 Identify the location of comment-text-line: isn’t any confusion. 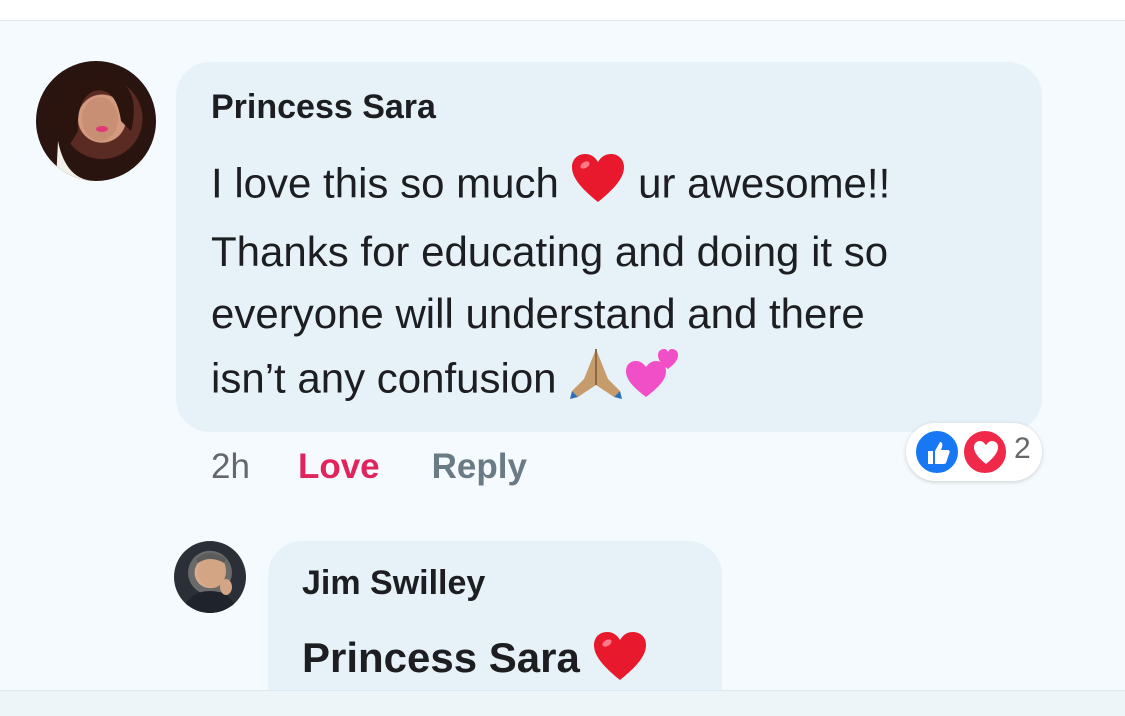
(384, 378).